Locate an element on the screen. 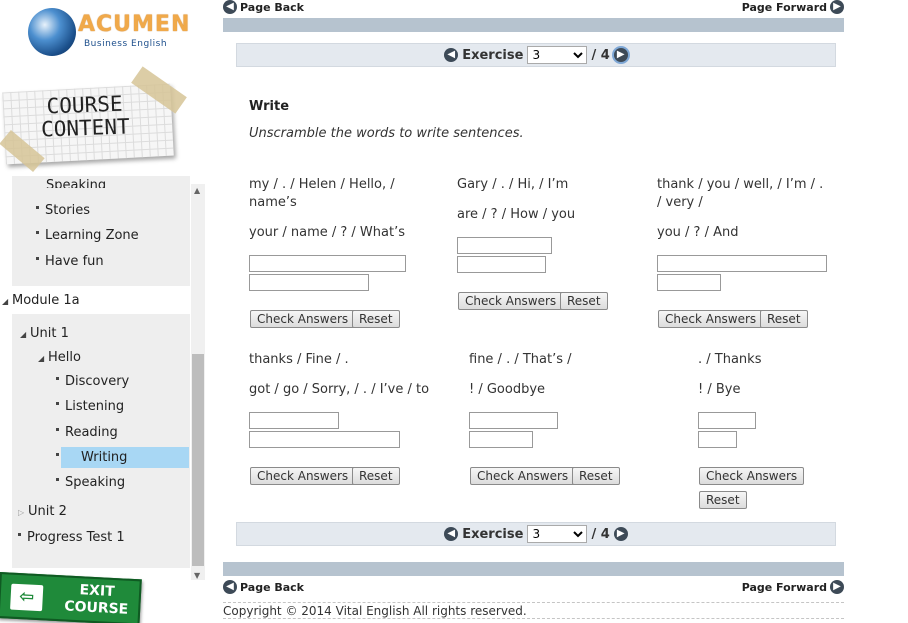 The width and height of the screenshot is (908, 623). tree-item-reading: Reading is located at coordinates (87, 433).